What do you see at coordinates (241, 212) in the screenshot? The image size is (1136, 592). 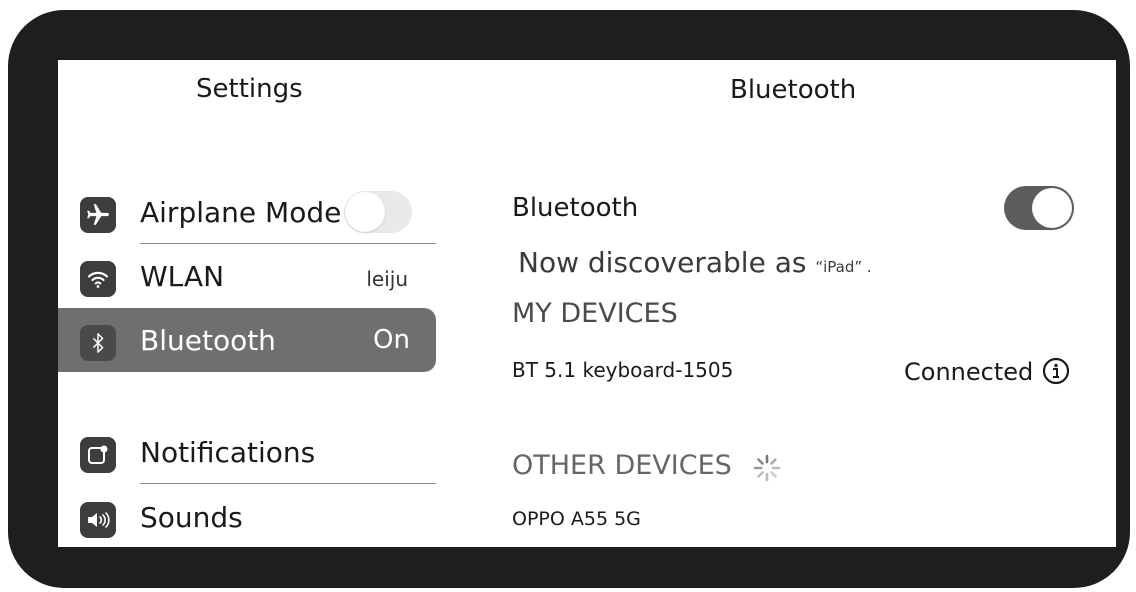 I see `sidebar-item-label: Airplane Mode` at bounding box center [241, 212].